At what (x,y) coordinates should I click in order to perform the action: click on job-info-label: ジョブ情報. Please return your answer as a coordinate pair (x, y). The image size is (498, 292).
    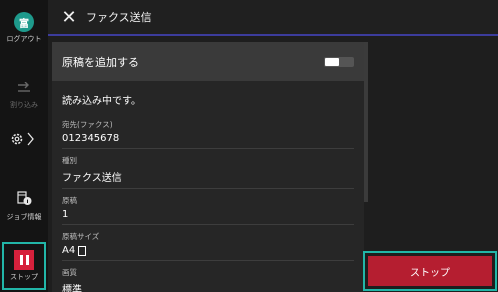
    Looking at the image, I should click on (24, 217).